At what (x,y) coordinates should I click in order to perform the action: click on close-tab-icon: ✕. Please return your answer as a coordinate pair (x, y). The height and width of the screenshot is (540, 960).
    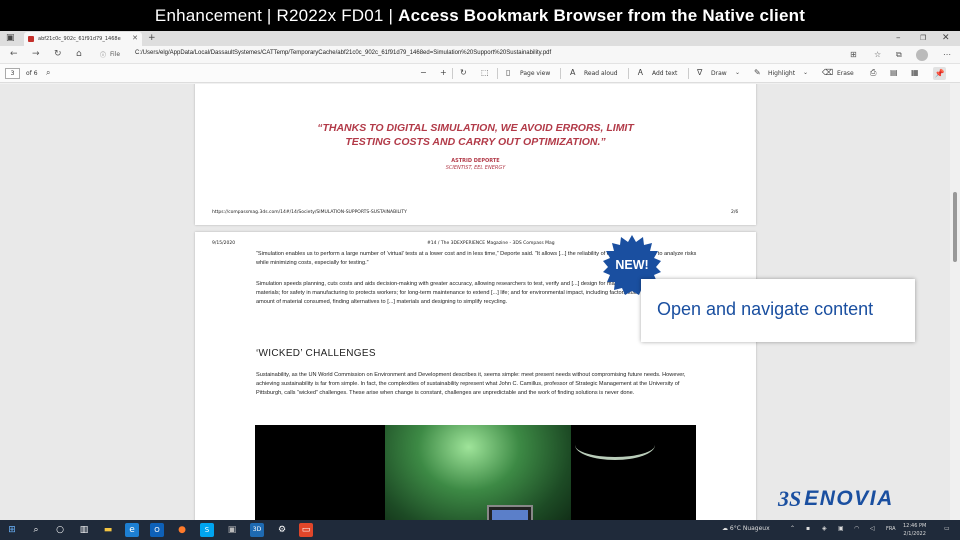
    Looking at the image, I should click on (135, 38).